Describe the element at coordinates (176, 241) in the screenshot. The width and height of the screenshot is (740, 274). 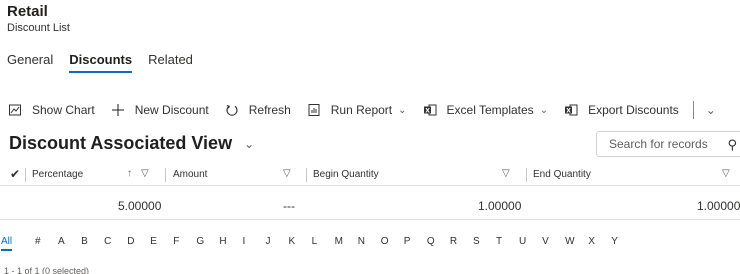
I see `jump-letter-f: F` at that location.